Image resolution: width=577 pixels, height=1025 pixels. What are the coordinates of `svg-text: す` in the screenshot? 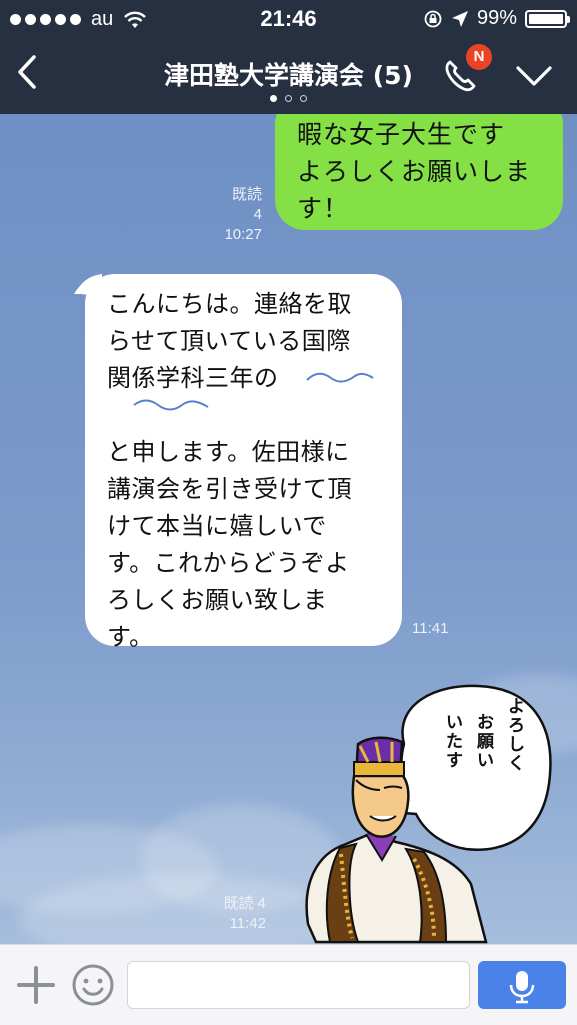 It's located at (454, 761).